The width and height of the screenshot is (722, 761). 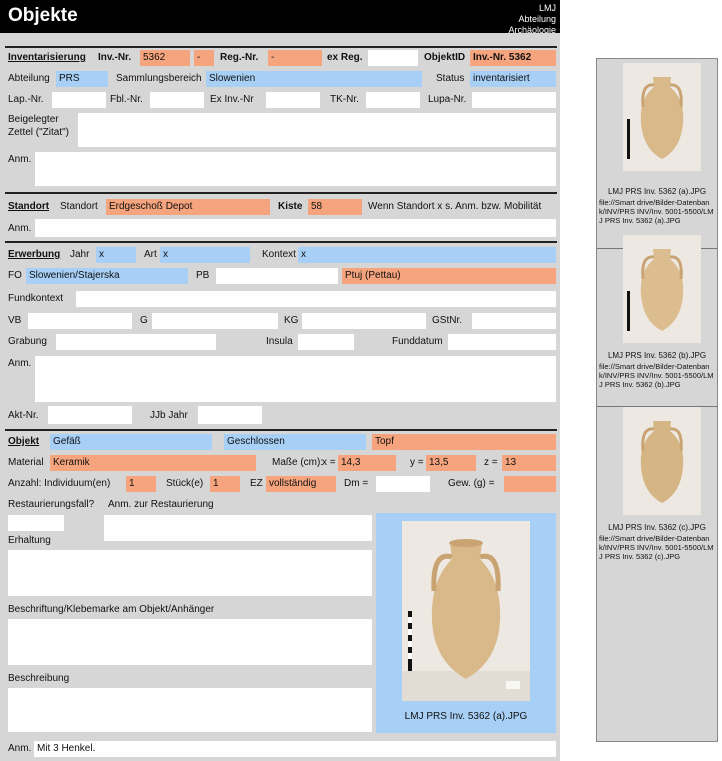 What do you see at coordinates (529, 463) in the screenshot?
I see `z-field: 13` at bounding box center [529, 463].